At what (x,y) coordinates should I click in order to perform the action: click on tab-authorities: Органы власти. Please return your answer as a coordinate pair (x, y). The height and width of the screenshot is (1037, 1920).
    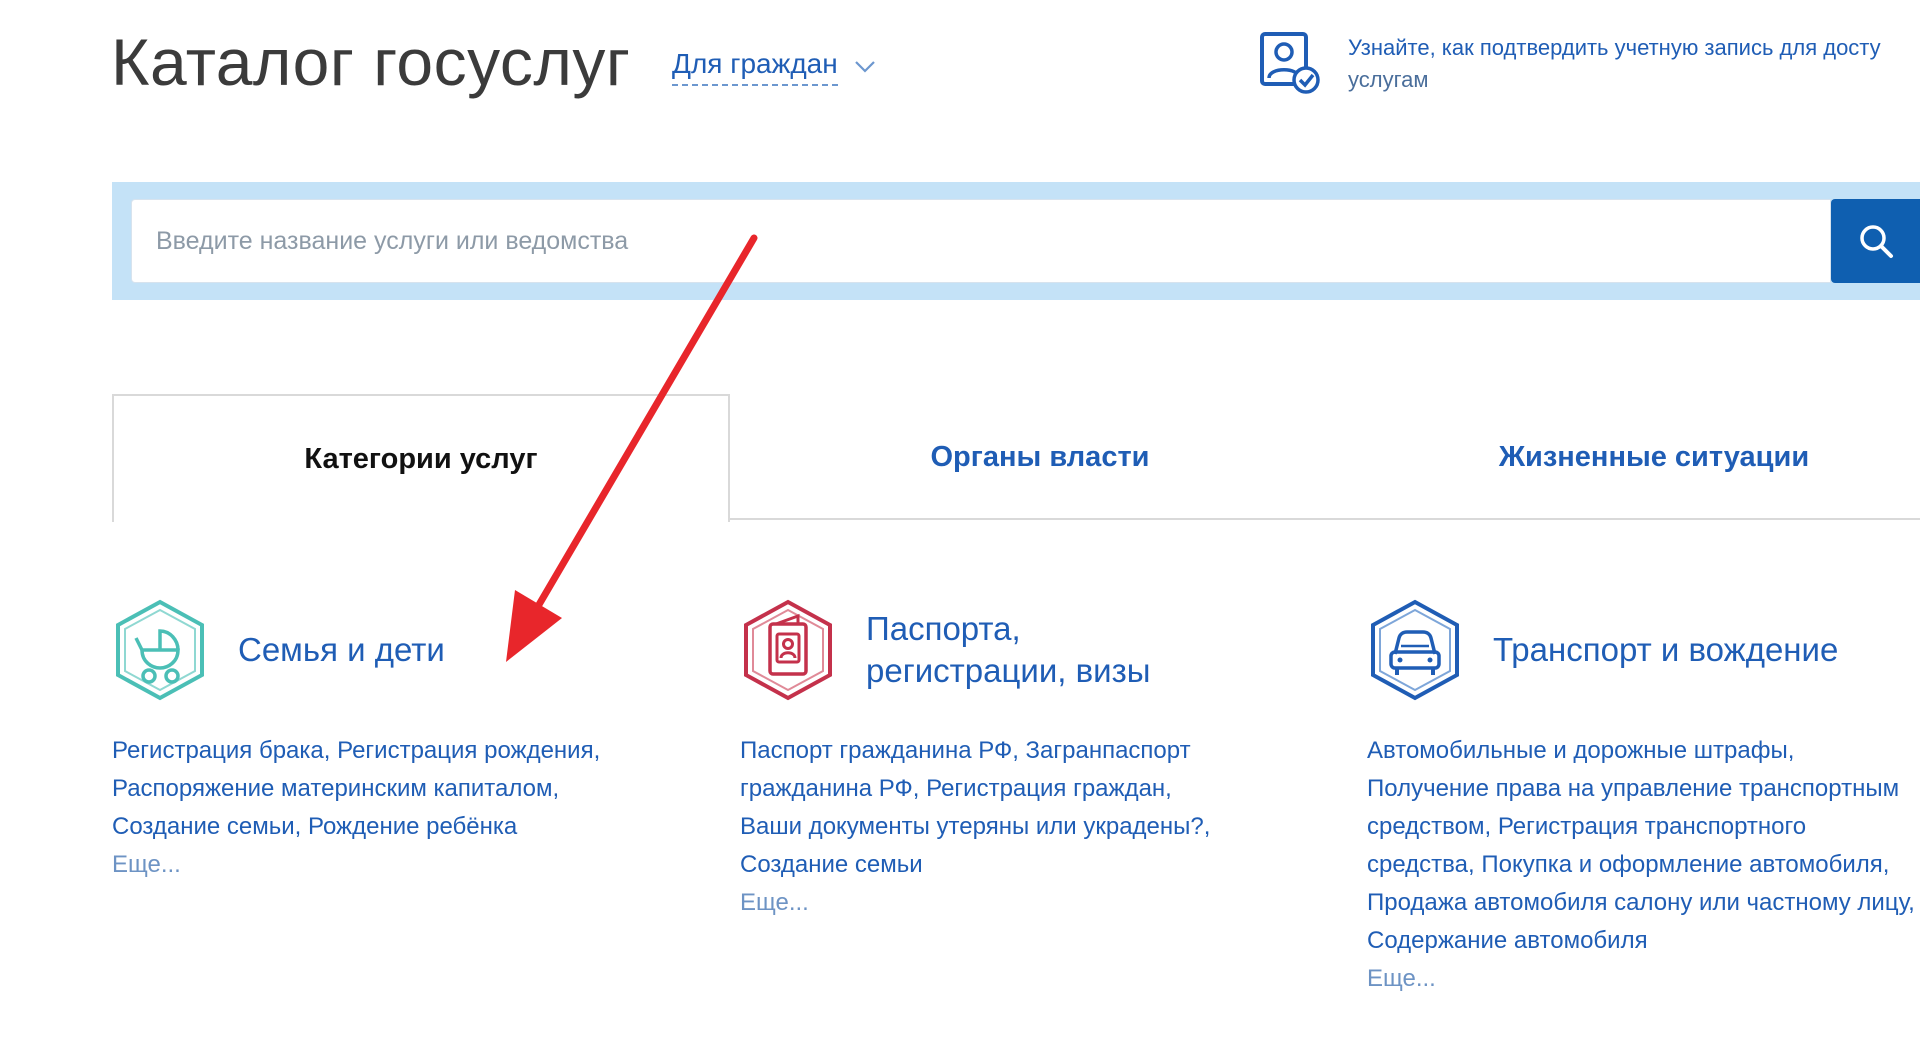
    Looking at the image, I should click on (1040, 457).